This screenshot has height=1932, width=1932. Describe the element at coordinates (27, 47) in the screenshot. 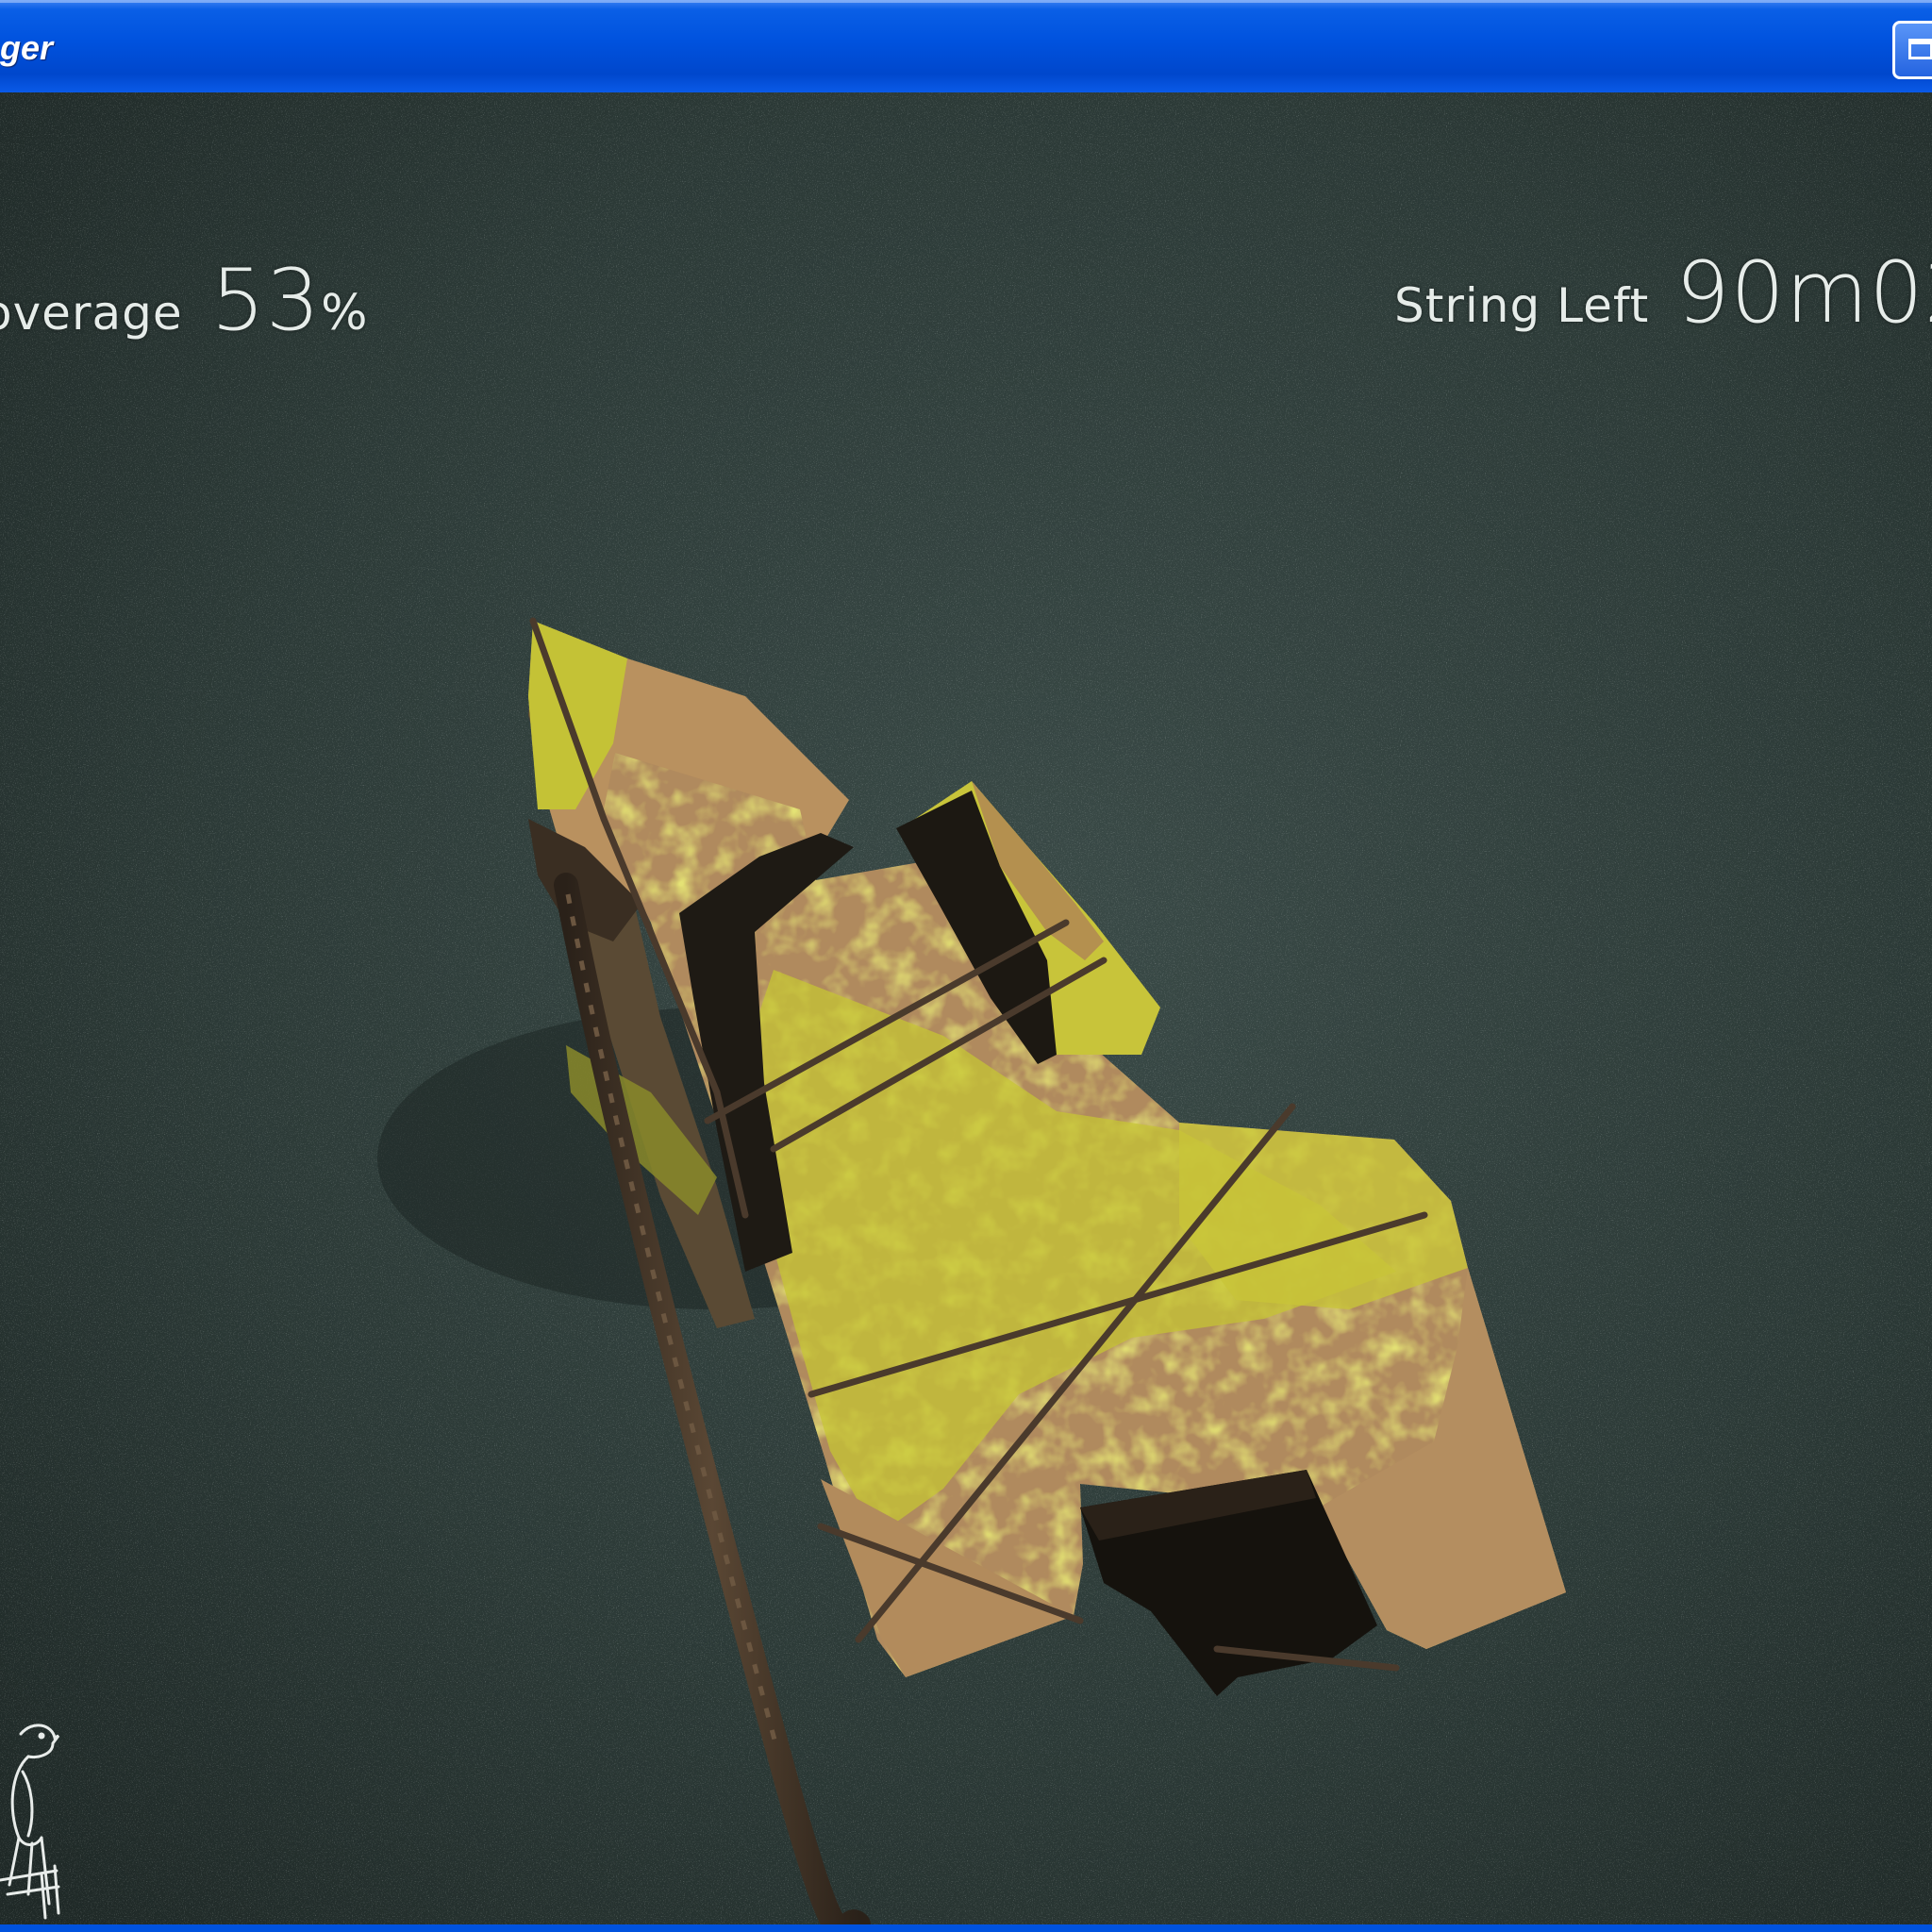

I see `window-title: ger` at that location.